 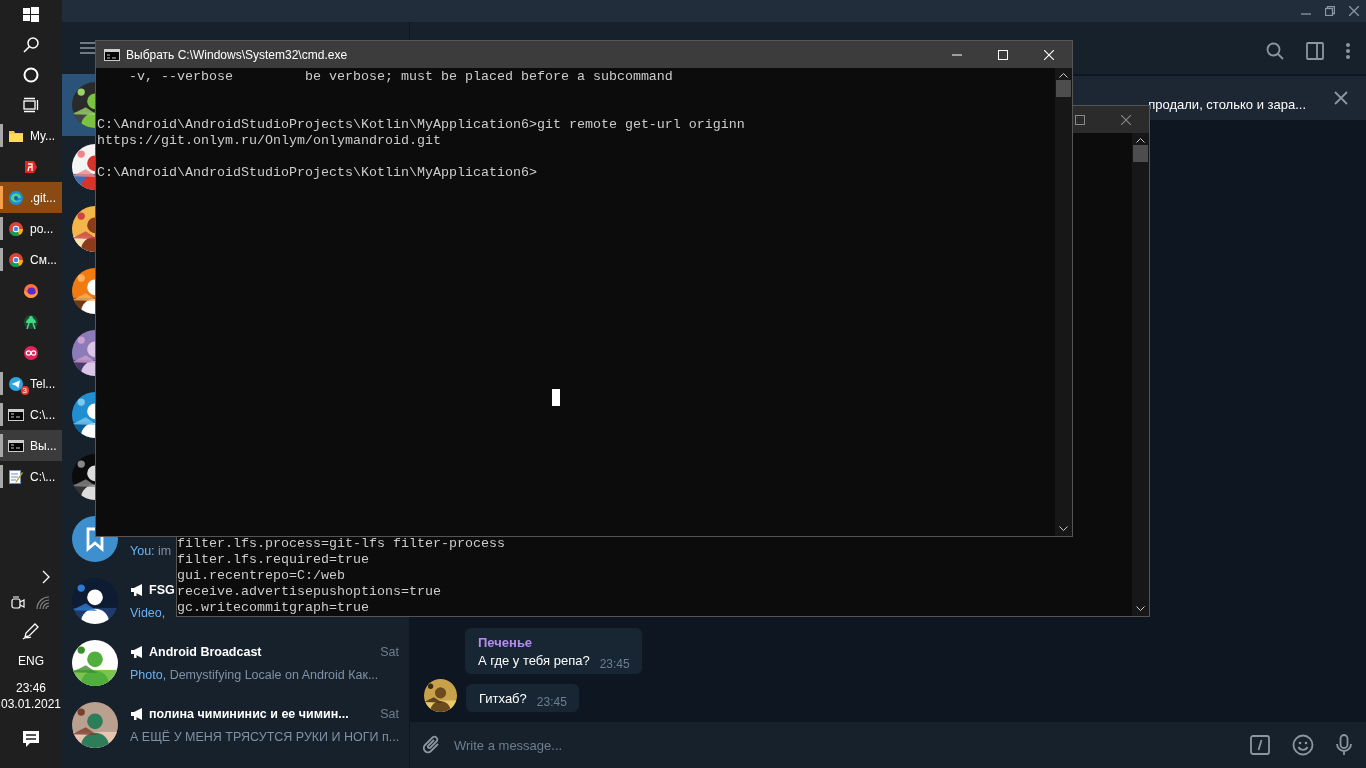 I want to click on chat-name: Android Broadcast, so click(x=205, y=651).